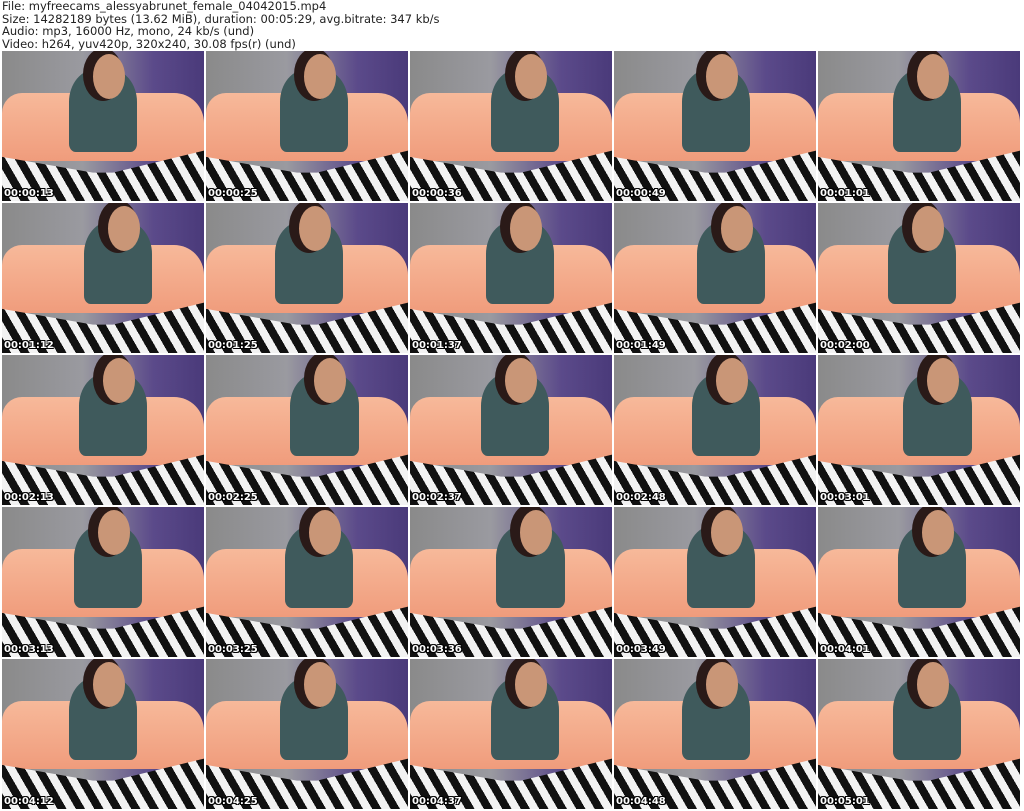 The width and height of the screenshot is (1024, 811). What do you see at coordinates (511, 278) in the screenshot?
I see `video-thumbnail: 00:01:37` at bounding box center [511, 278].